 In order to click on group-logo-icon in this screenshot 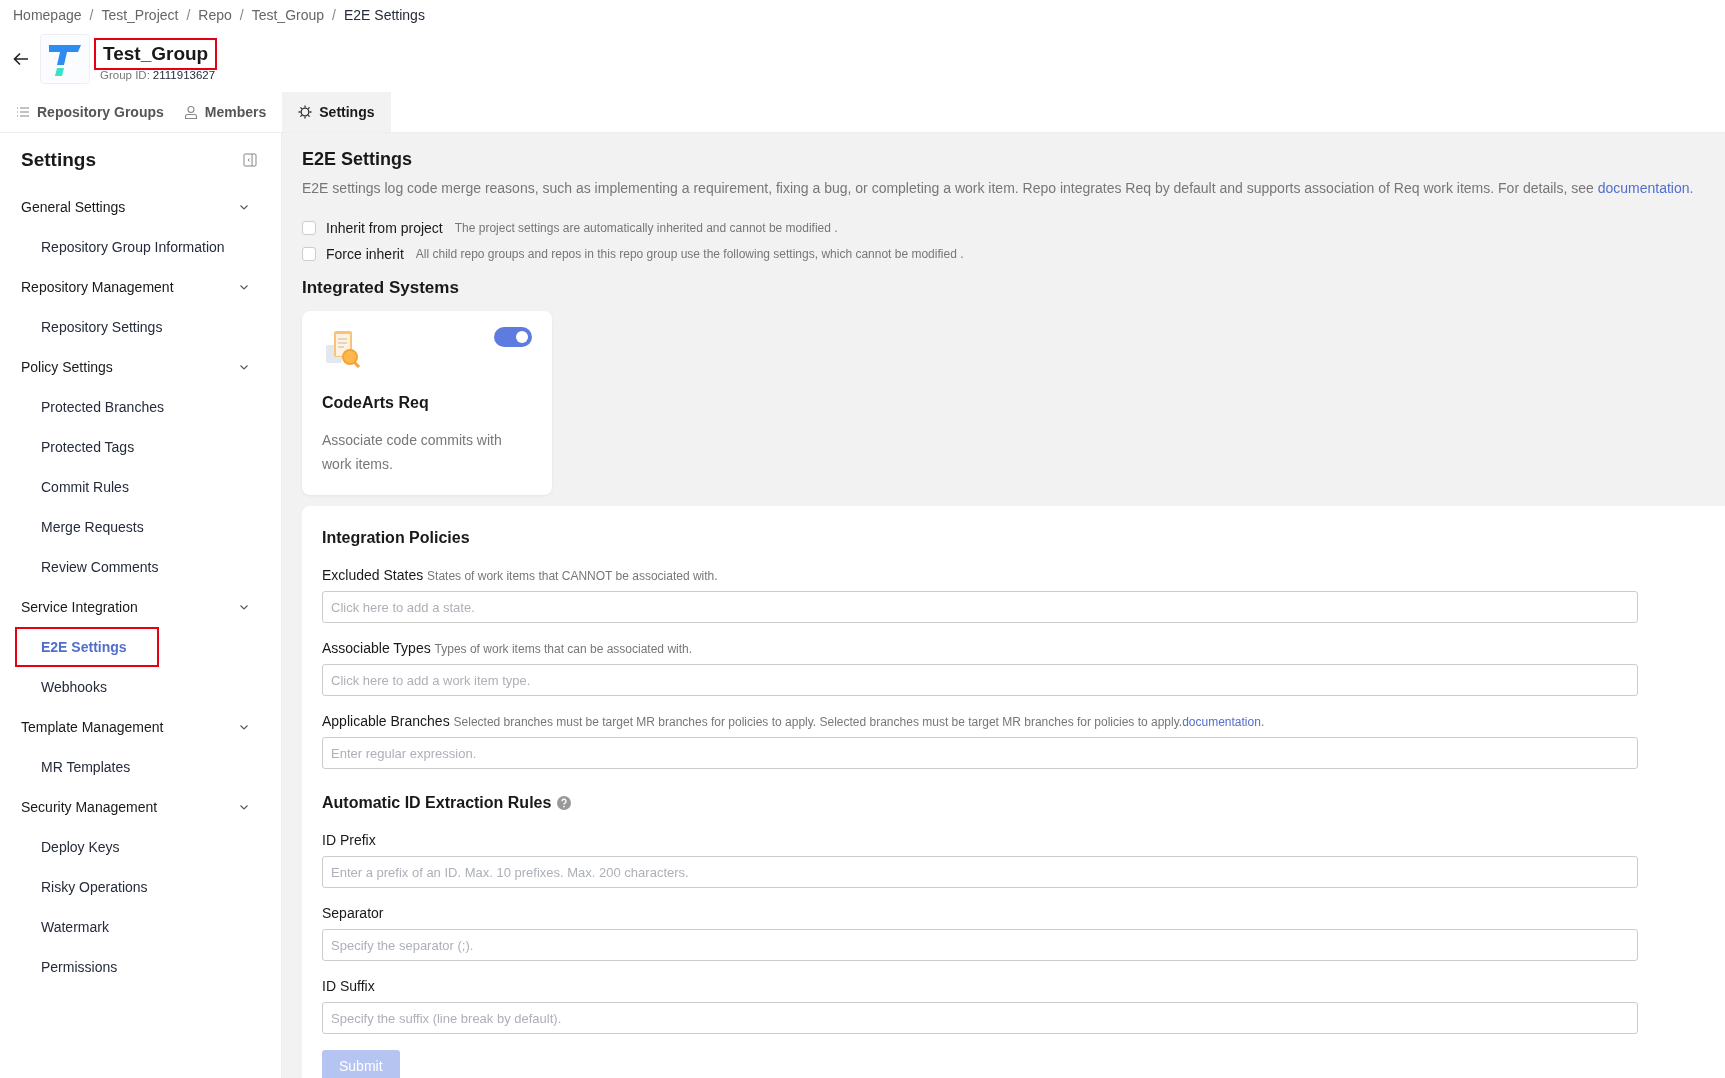, I will do `click(65, 59)`.